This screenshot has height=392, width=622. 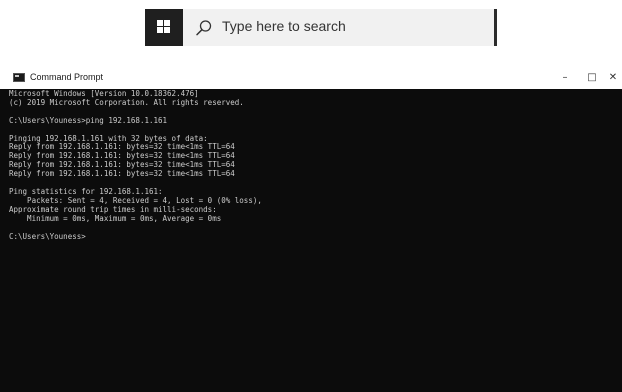 I want to click on close-button: ✕, so click(x=613, y=78).